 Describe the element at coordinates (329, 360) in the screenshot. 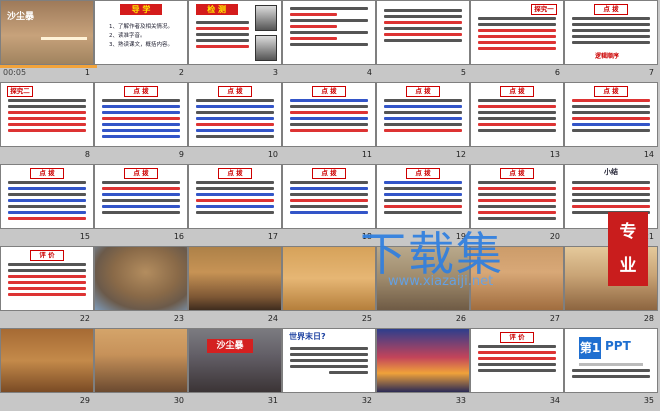

I see `slide-32-preview: 世界末日?` at that location.